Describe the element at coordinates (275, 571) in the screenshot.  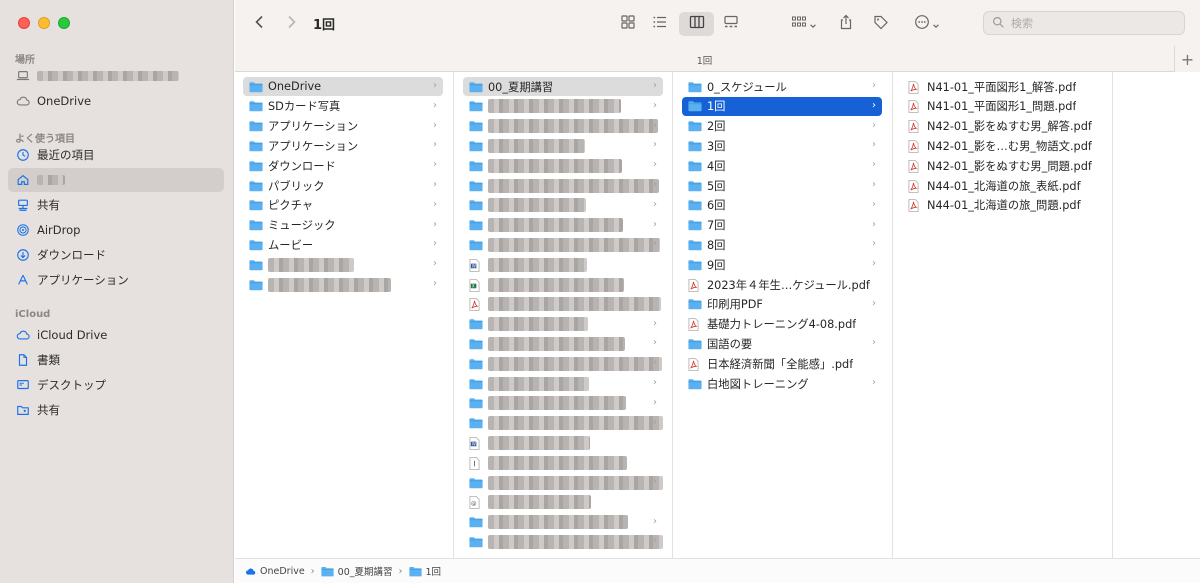
I see `path-item-onedrive: OneDrive` at that location.